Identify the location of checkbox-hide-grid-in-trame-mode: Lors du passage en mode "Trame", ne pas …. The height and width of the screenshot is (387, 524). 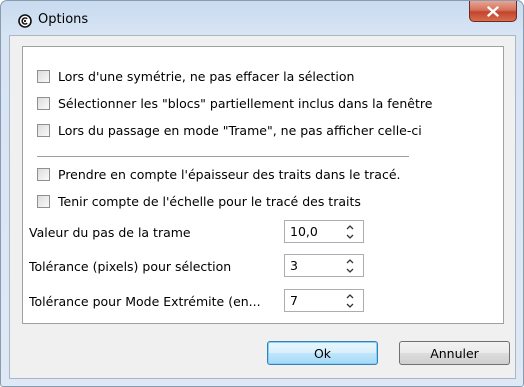
(229, 130).